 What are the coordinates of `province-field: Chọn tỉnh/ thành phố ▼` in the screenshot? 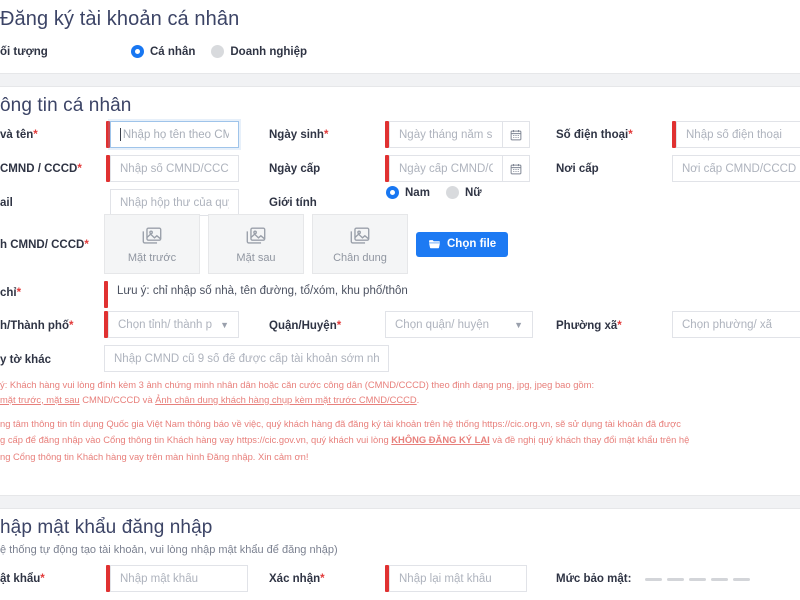 It's located at (173, 324).